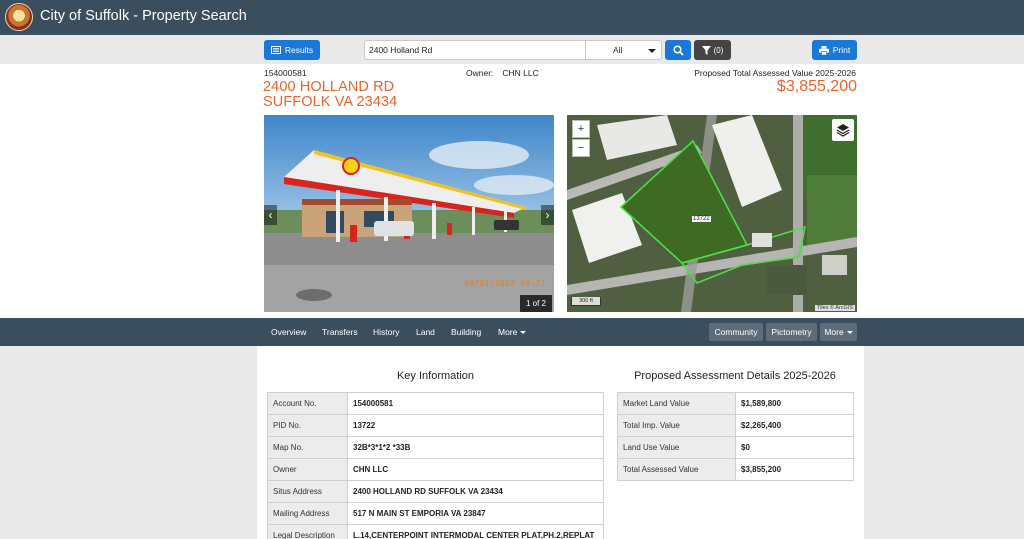 The width and height of the screenshot is (1024, 539). Describe the element at coordinates (480, 73) in the screenshot. I see `owner-label: Owner:` at that location.